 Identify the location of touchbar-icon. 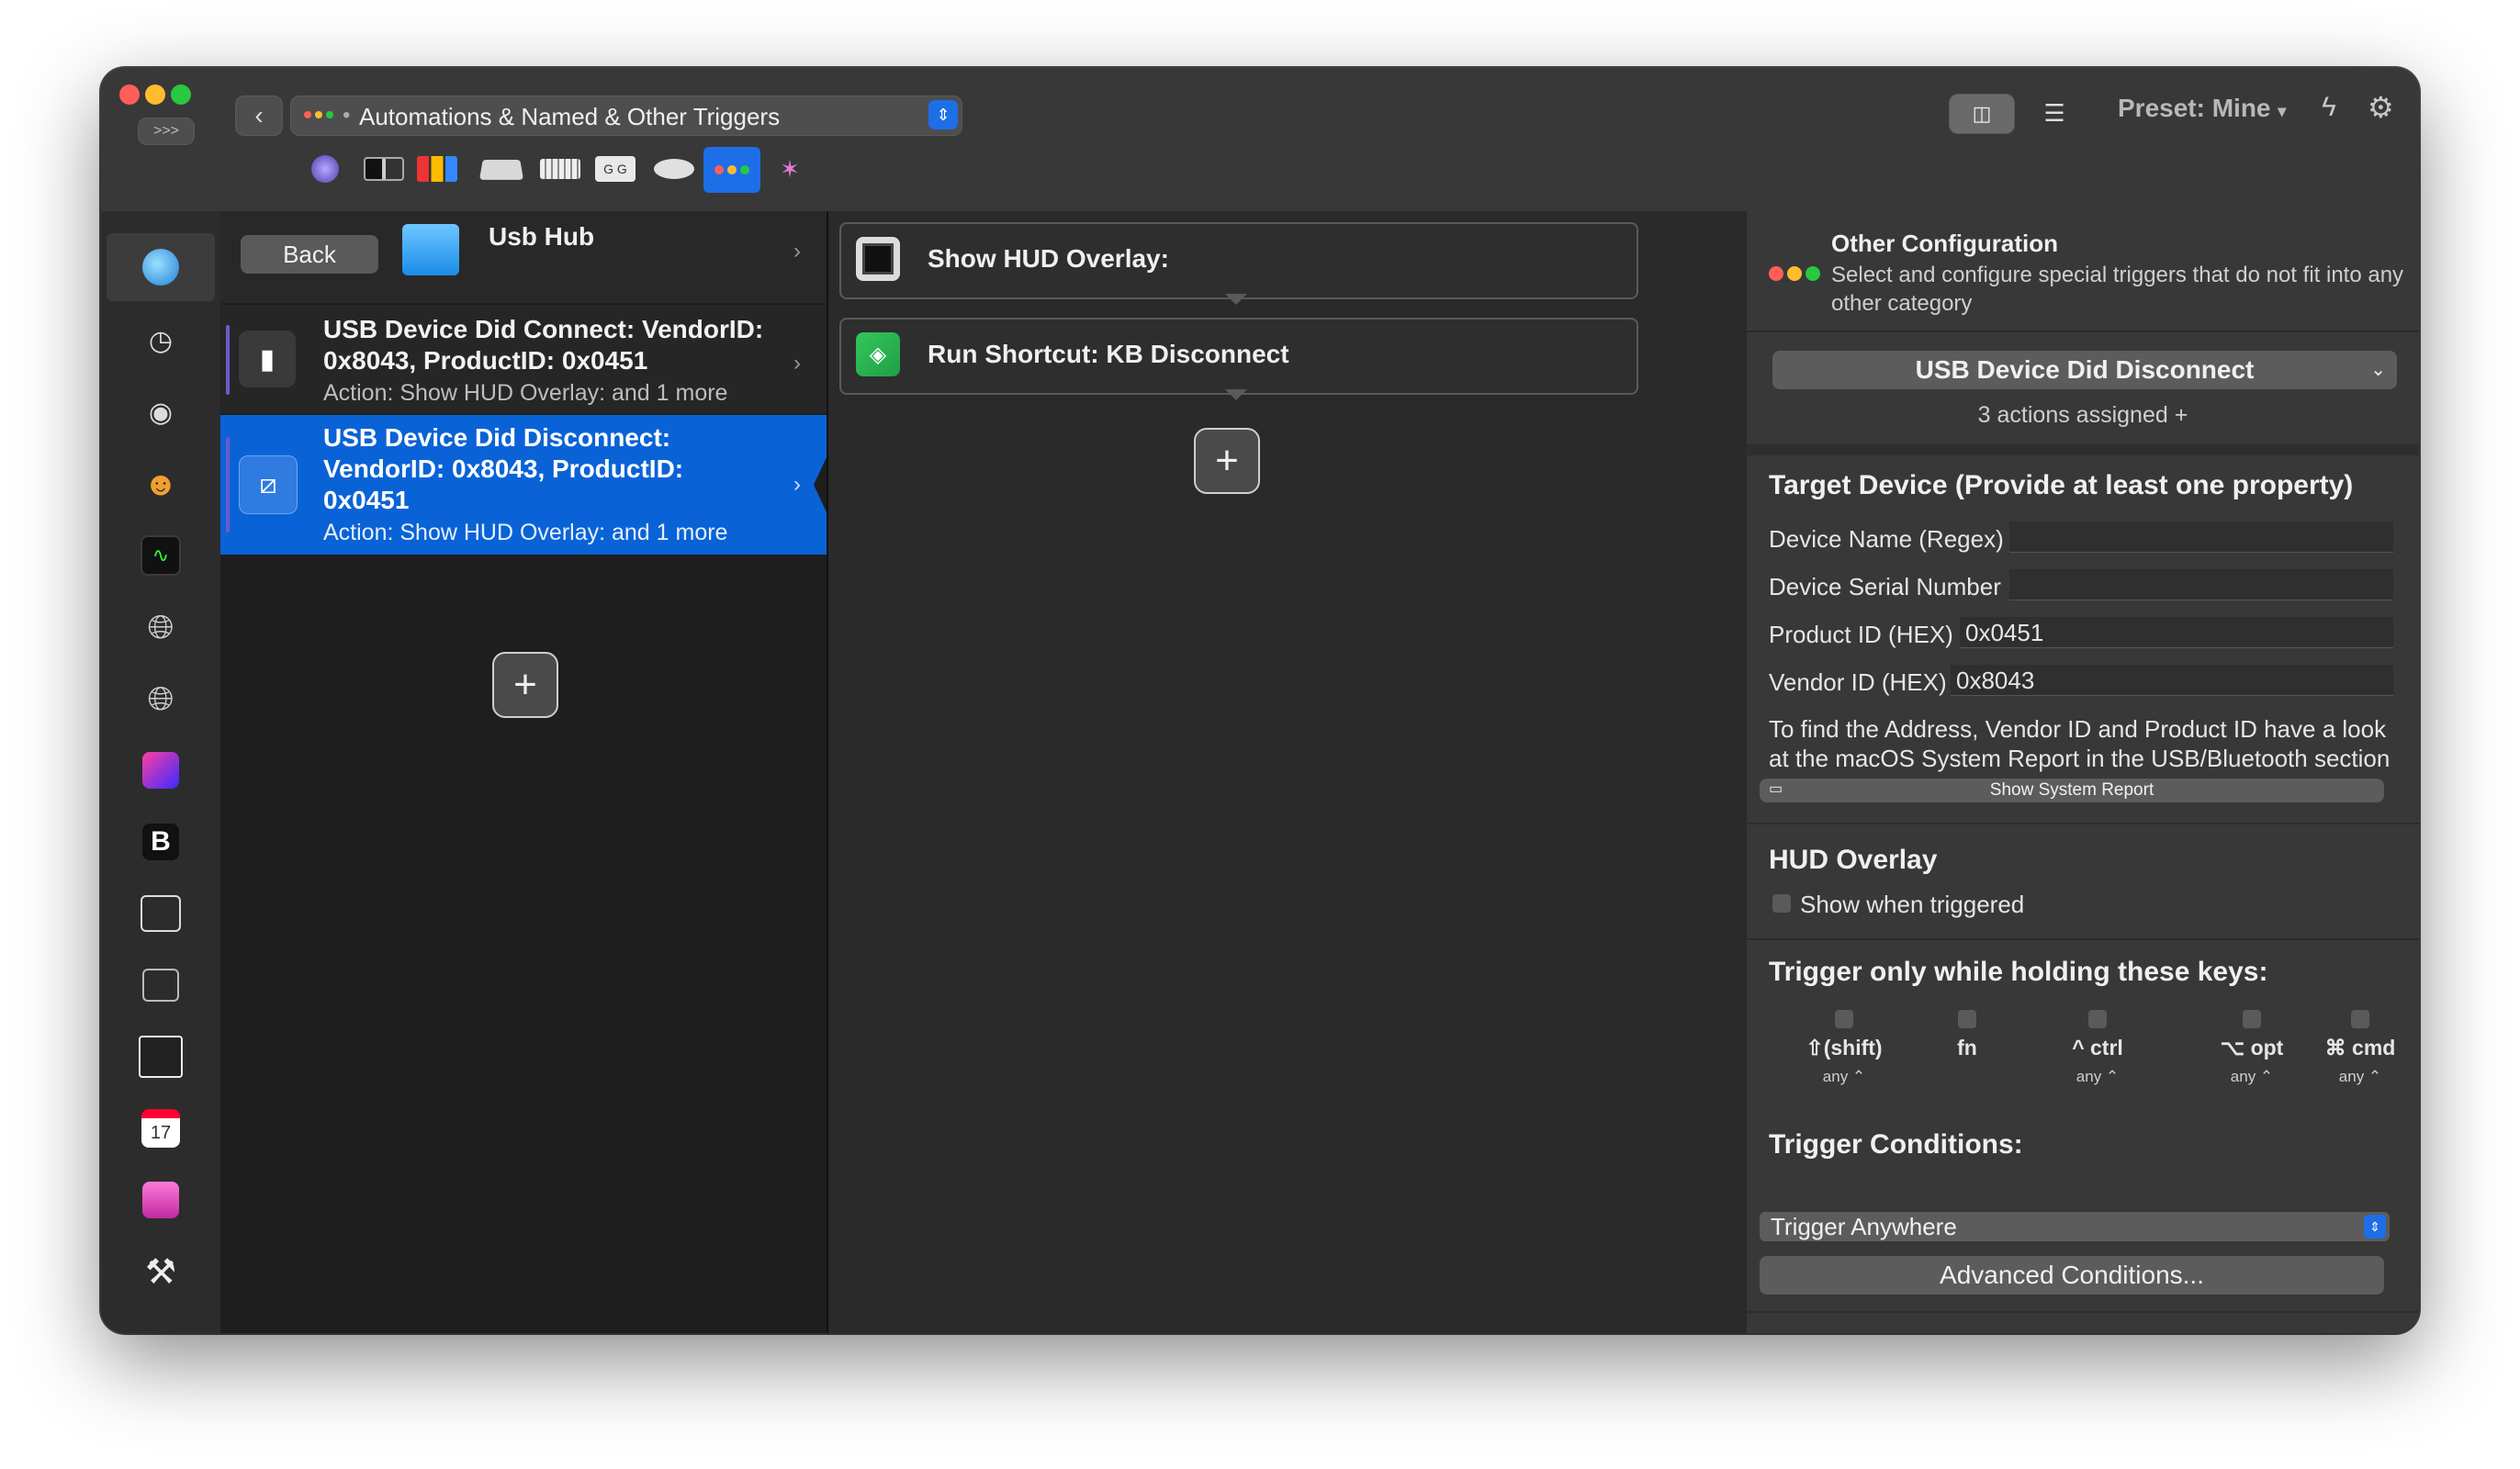
(384, 169).